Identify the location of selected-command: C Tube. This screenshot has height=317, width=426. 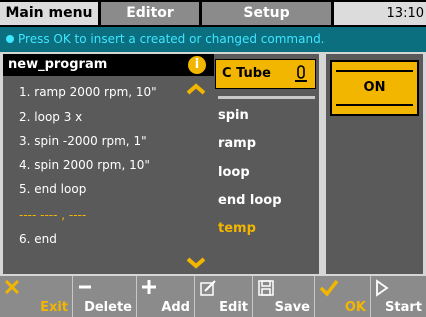
(265, 74).